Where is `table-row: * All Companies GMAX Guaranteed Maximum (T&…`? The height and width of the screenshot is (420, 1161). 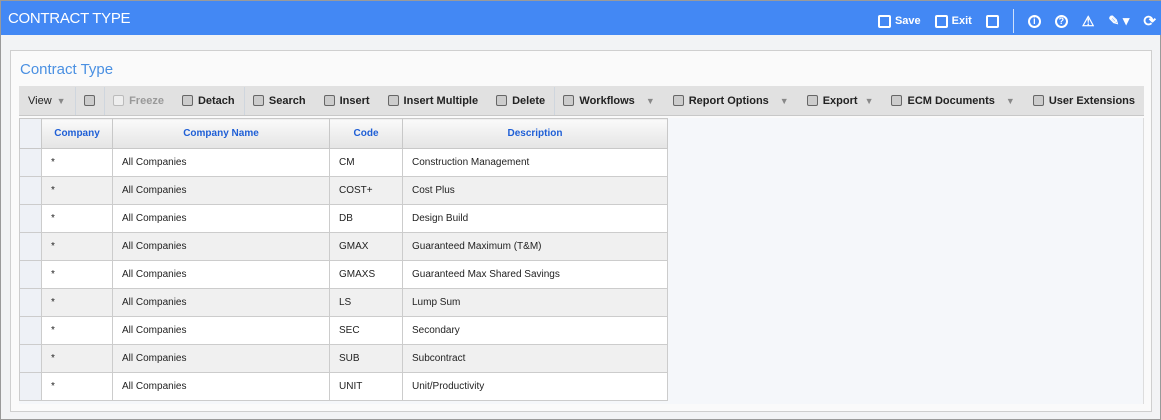 table-row: * All Companies GMAX Guaranteed Maximum (T&… is located at coordinates (343, 246).